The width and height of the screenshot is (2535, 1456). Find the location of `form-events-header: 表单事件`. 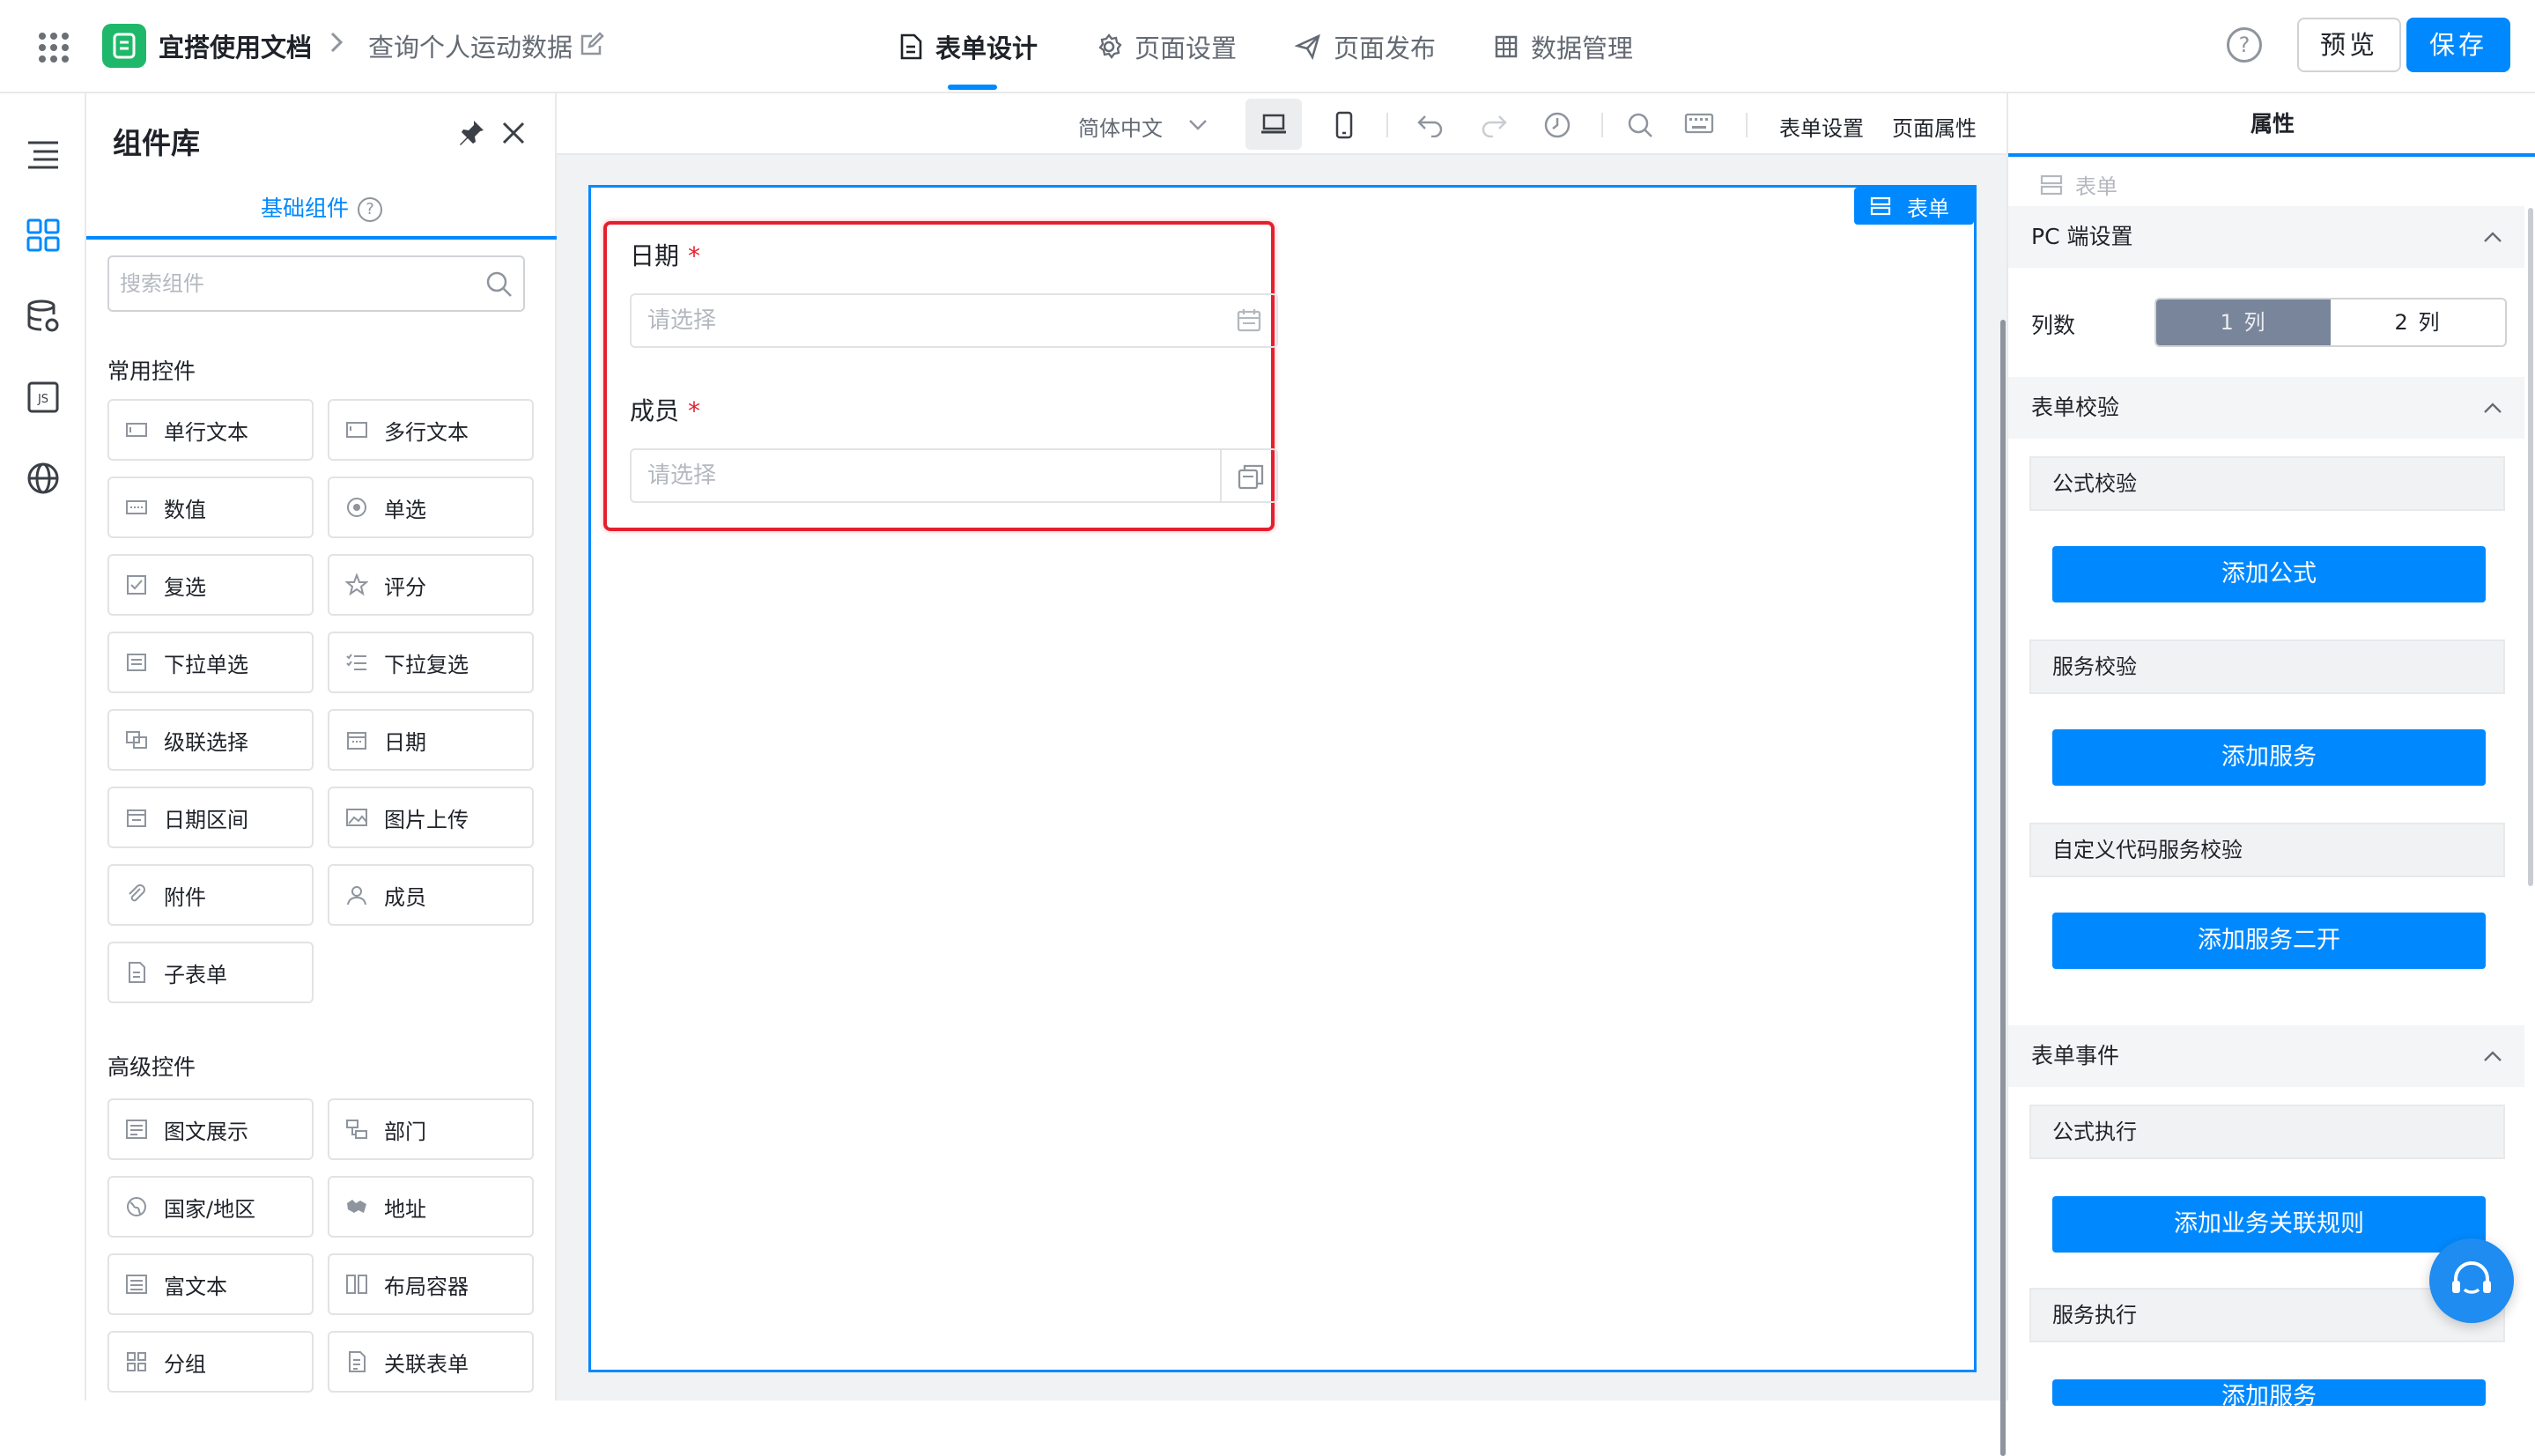

form-events-header: 表单事件 is located at coordinates (2266, 1056).